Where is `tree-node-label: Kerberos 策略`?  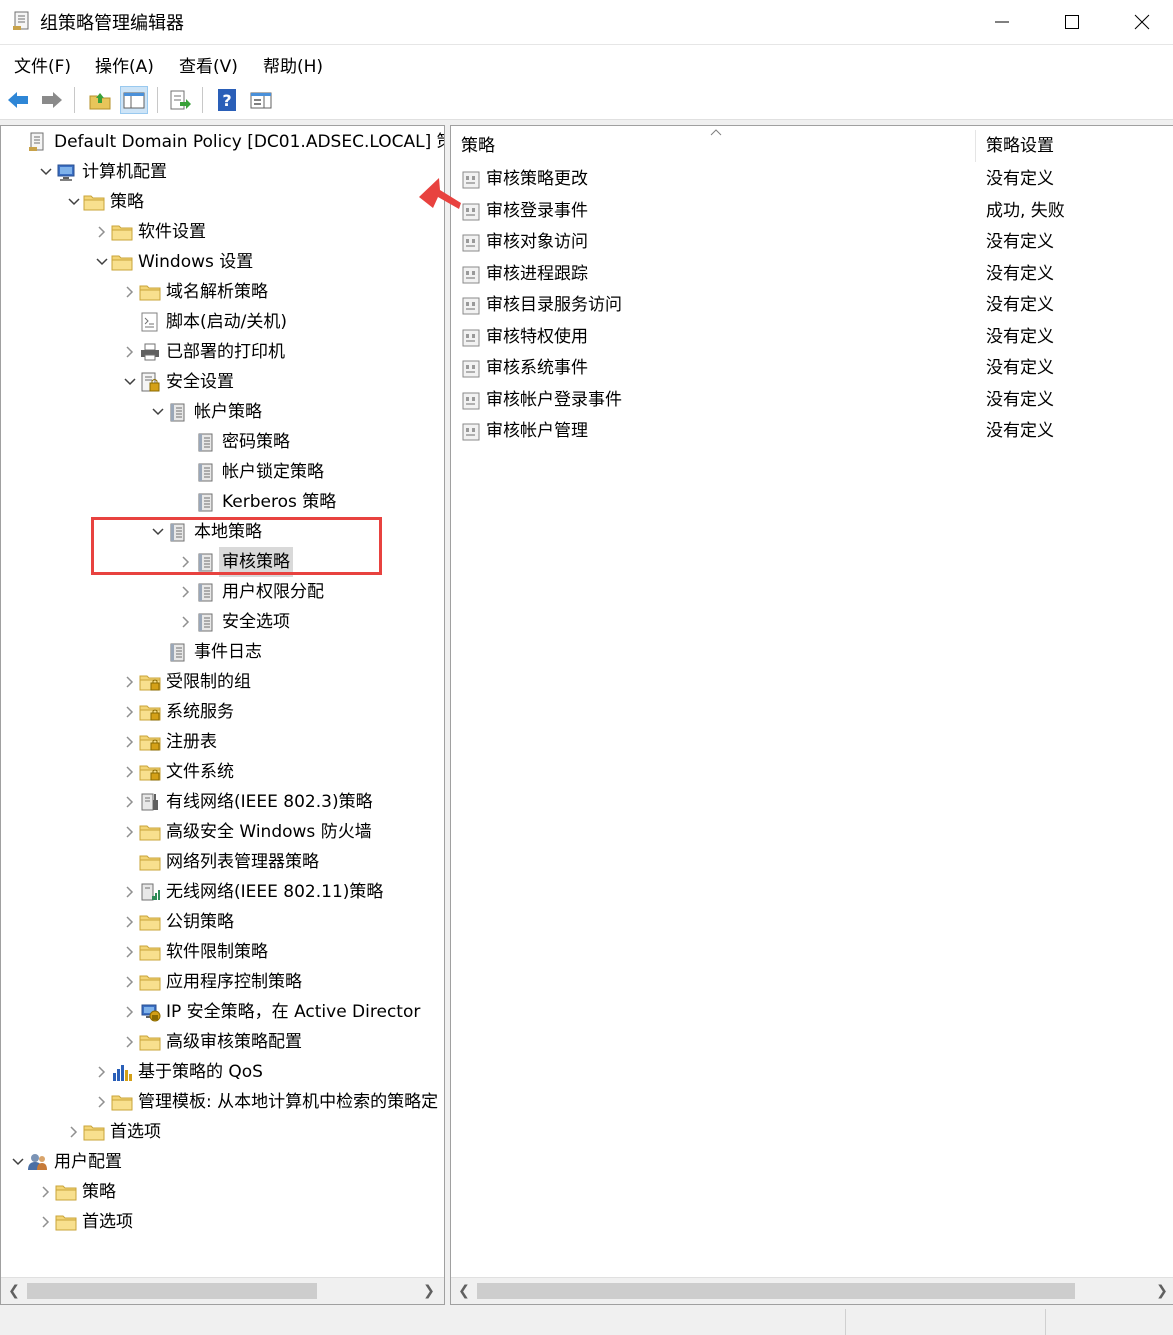 tree-node-label: Kerberos 策略 is located at coordinates (279, 502).